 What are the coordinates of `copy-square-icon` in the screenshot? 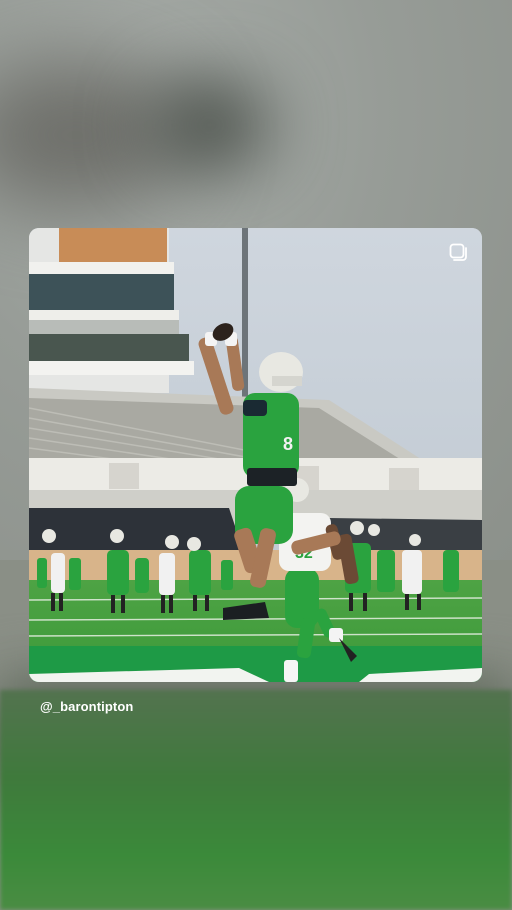 It's located at (458, 252).